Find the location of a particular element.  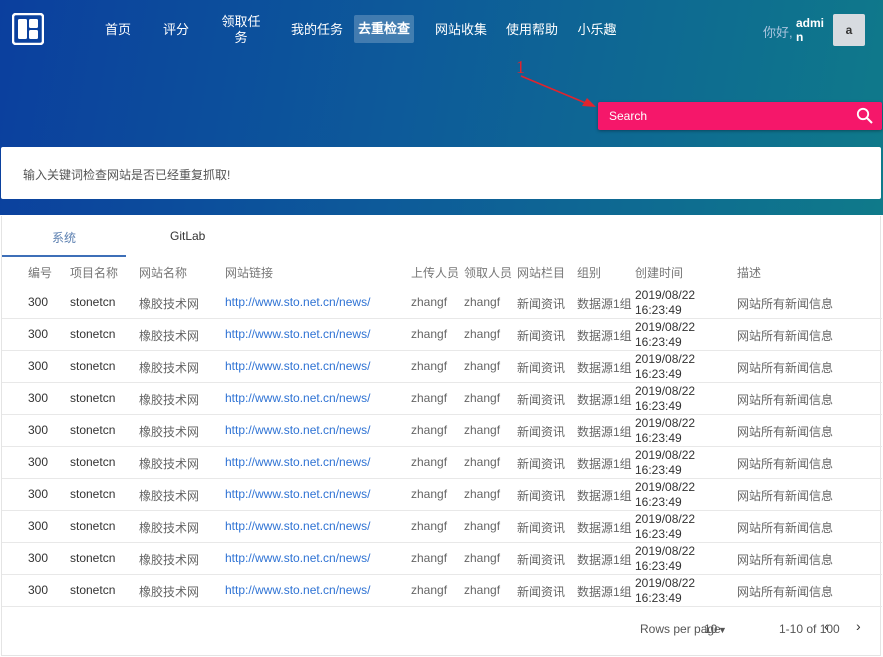

column-header-project: 项目名称 is located at coordinates (94, 272).